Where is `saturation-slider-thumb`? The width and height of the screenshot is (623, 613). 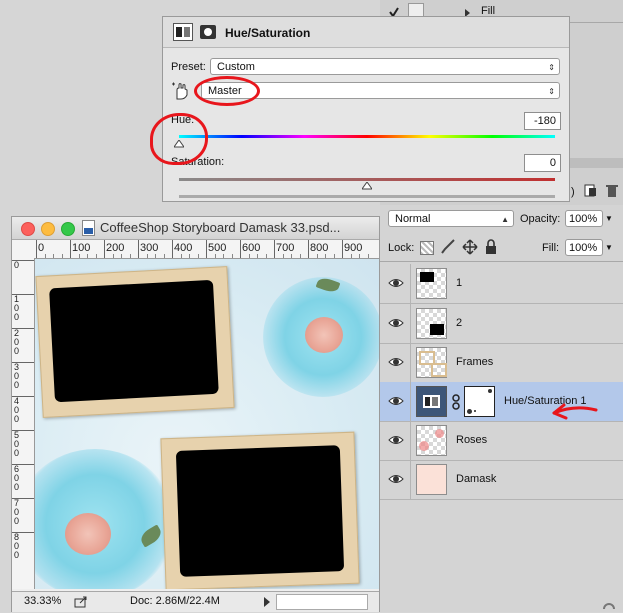
saturation-slider-thumb is located at coordinates (367, 185).